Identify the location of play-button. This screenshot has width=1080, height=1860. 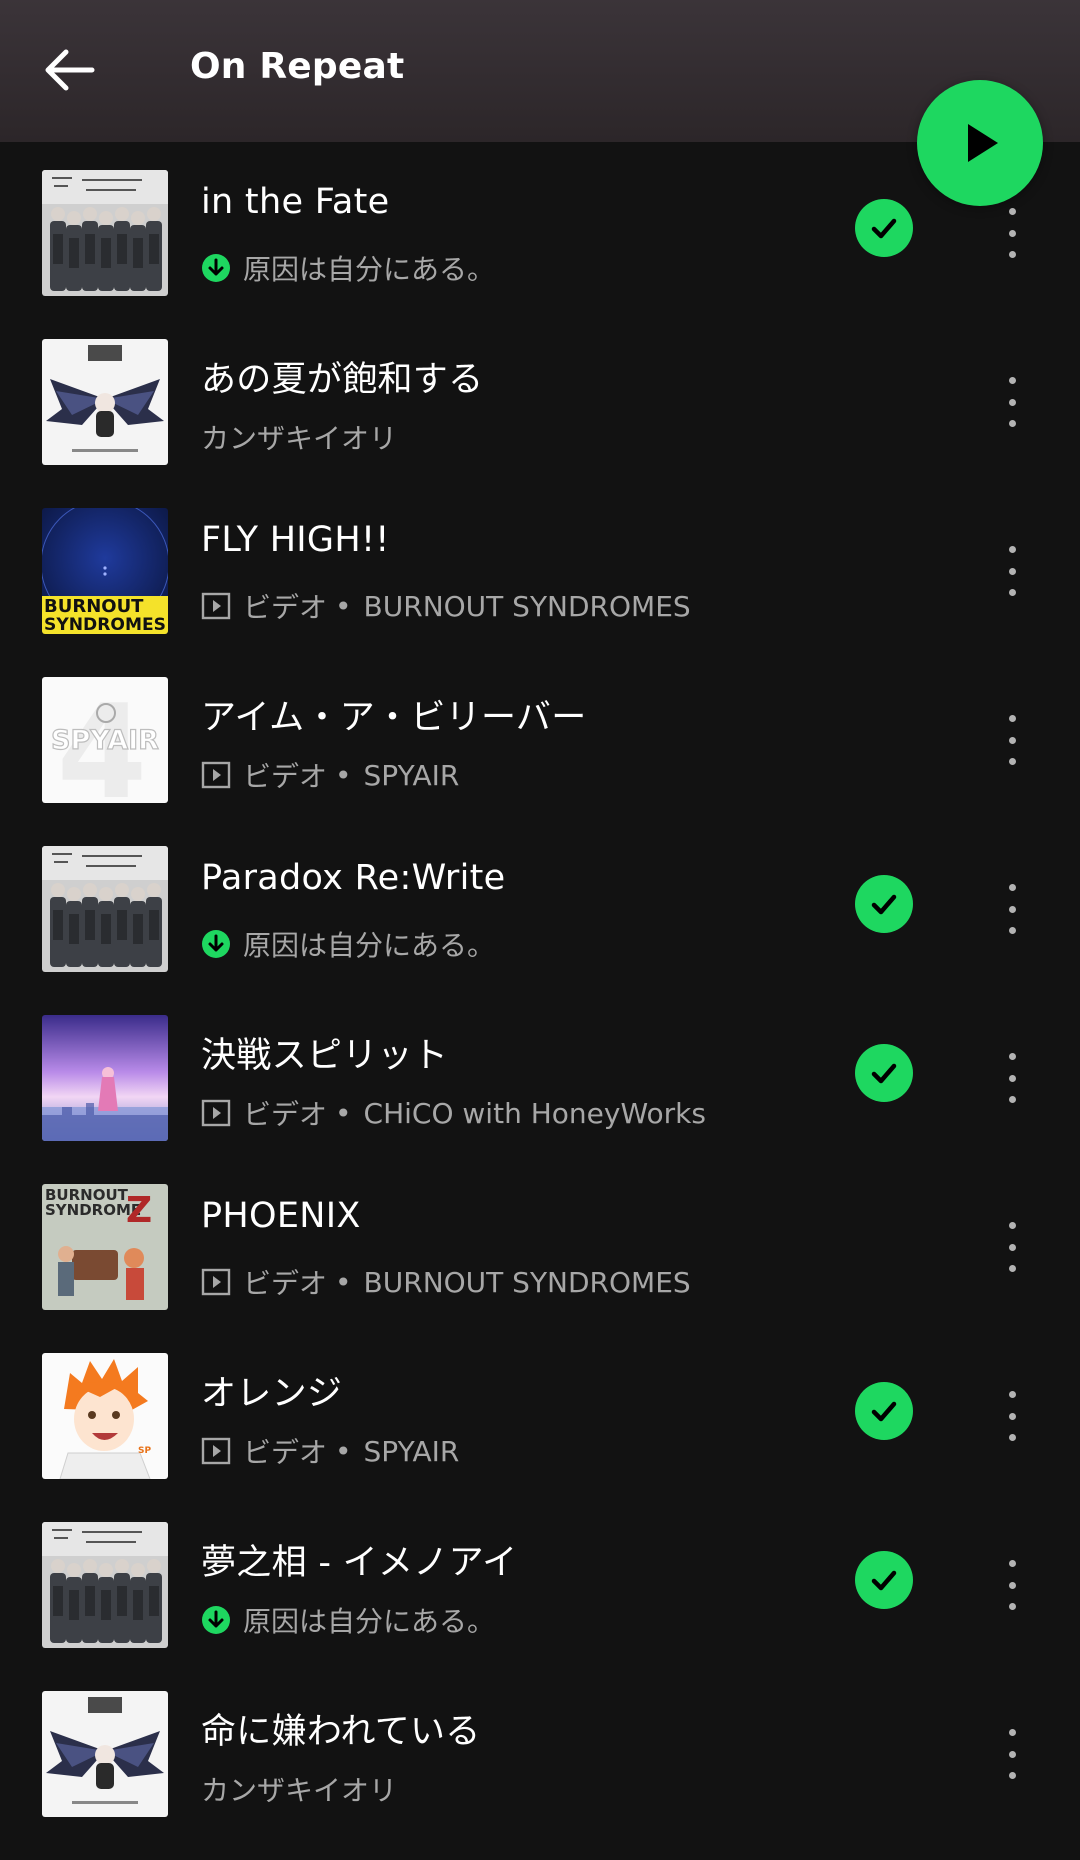
(980, 143).